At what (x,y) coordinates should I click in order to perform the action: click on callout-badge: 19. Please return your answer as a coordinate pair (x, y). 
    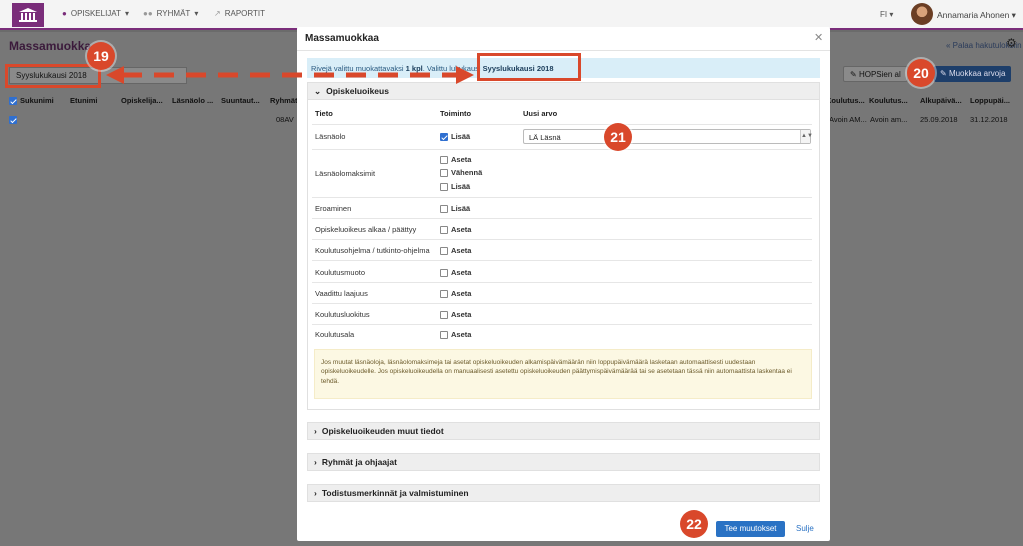
    Looking at the image, I should click on (101, 56).